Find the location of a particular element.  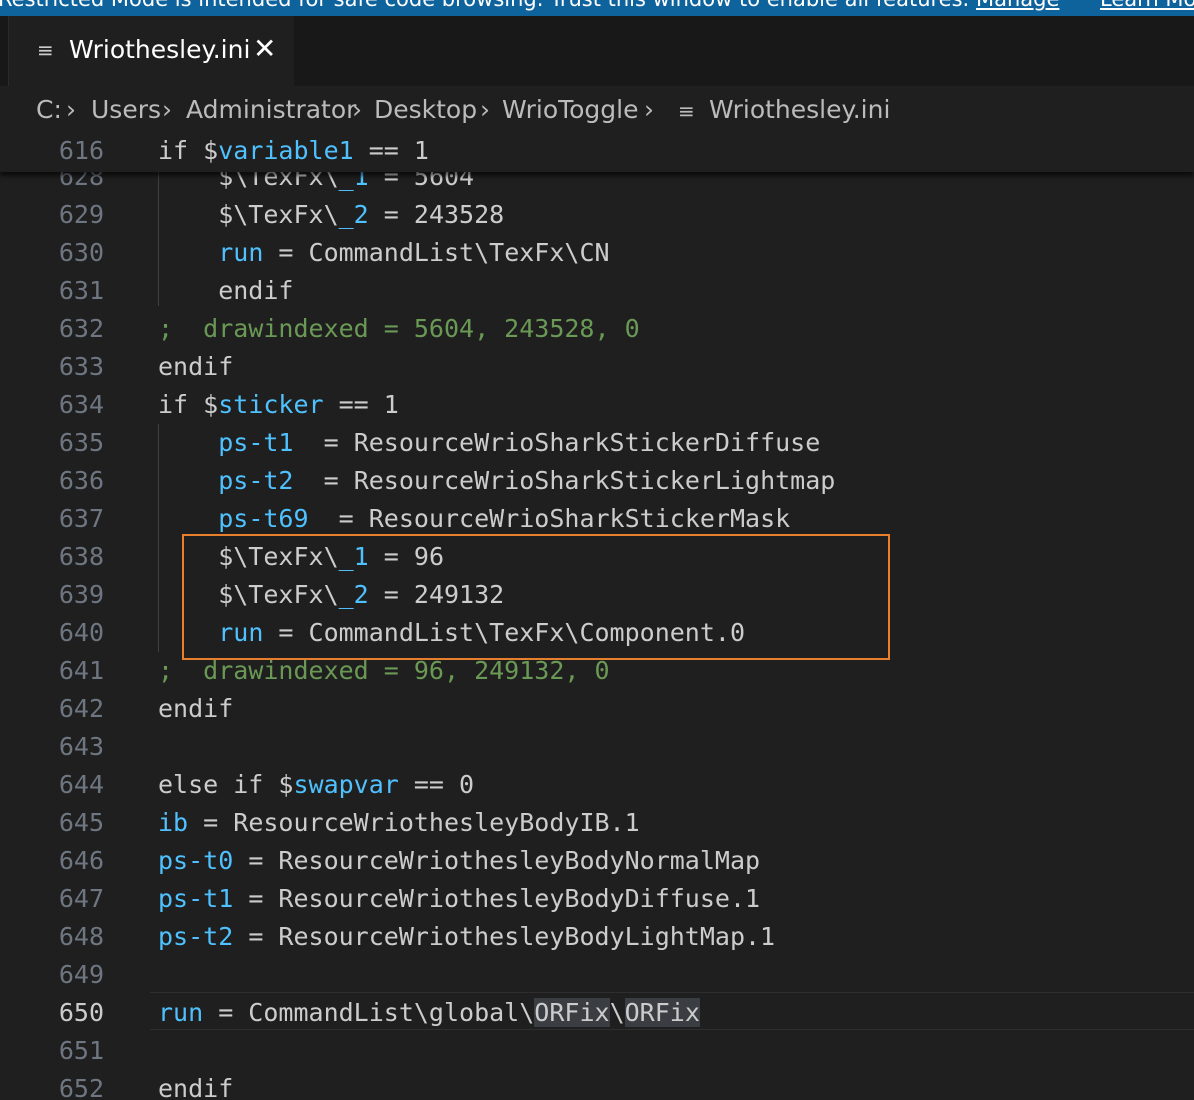

code-token: else if $ is located at coordinates (226, 784).